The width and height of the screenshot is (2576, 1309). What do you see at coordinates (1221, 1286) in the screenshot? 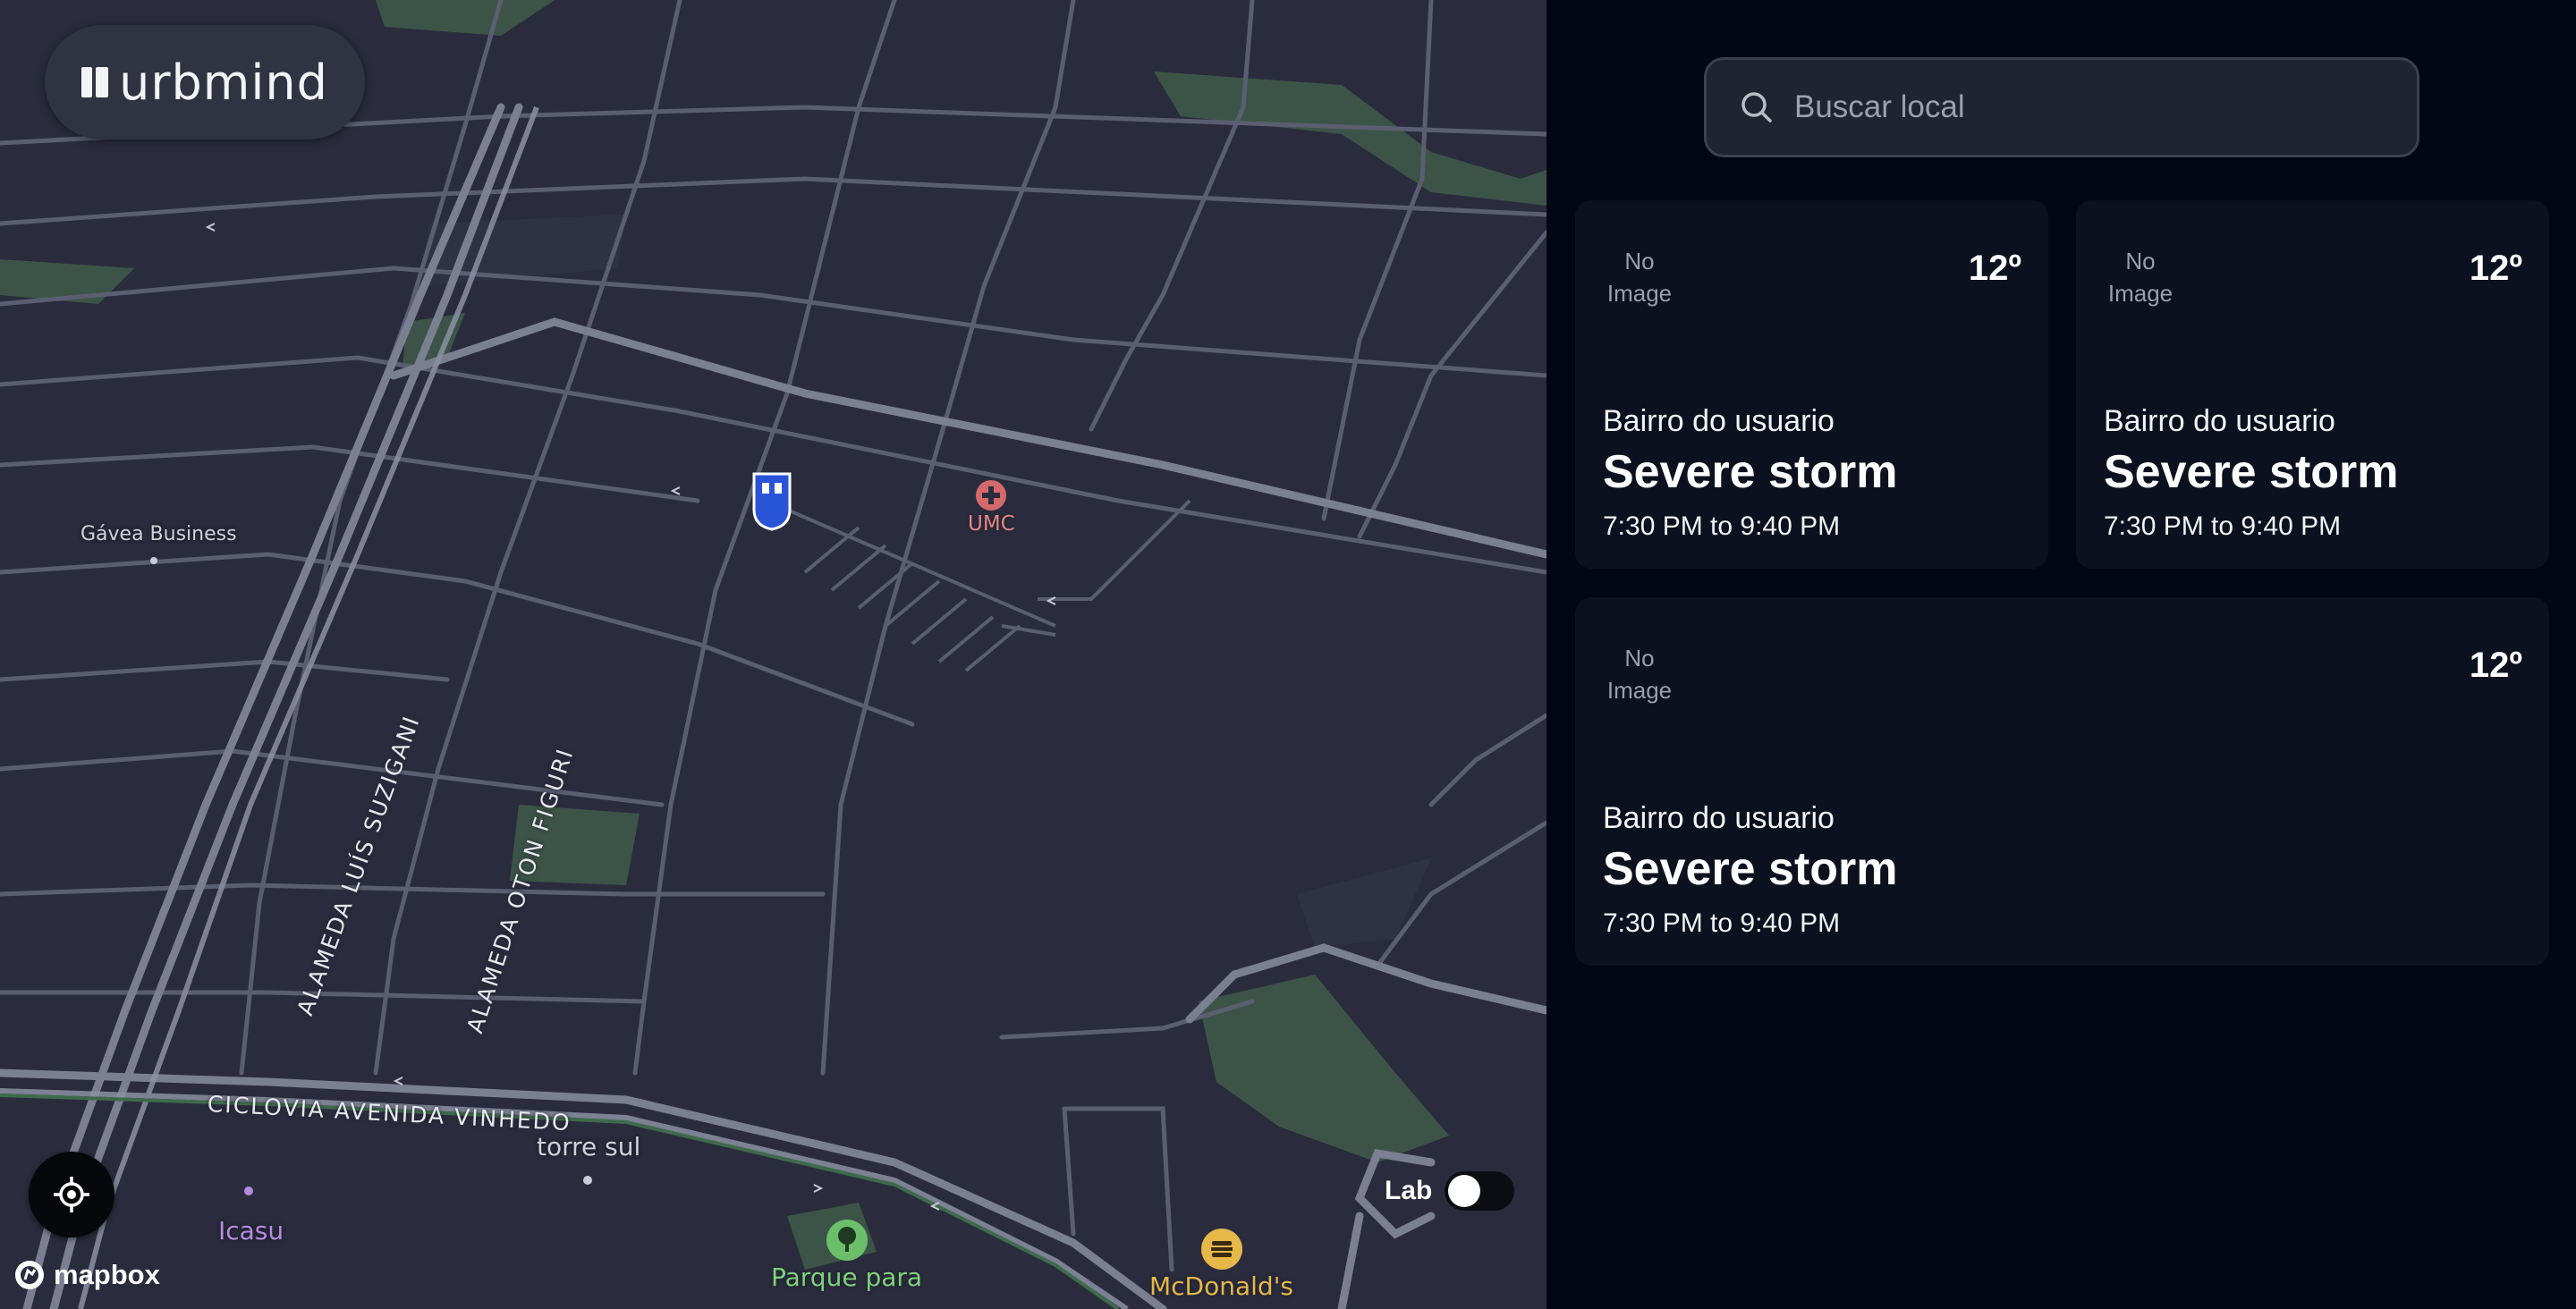
I see `poi-mcdonalds-label: McDonald's` at bounding box center [1221, 1286].